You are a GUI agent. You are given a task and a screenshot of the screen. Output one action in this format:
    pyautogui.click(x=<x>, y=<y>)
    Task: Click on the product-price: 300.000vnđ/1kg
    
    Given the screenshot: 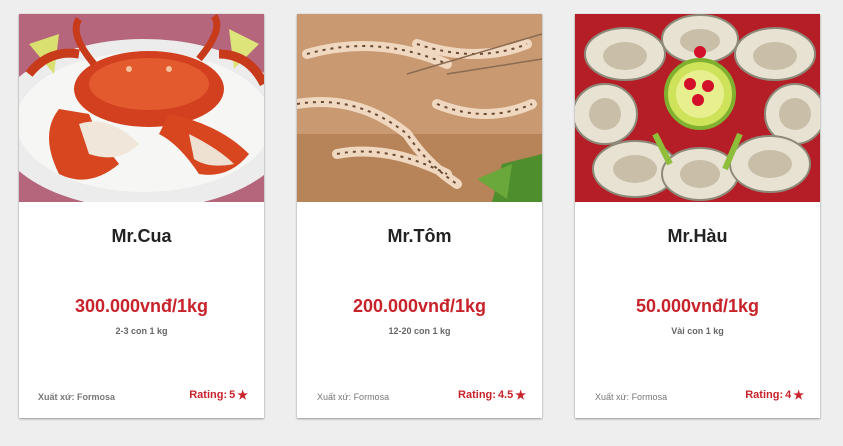 What is the action you would take?
    pyautogui.click(x=141, y=306)
    